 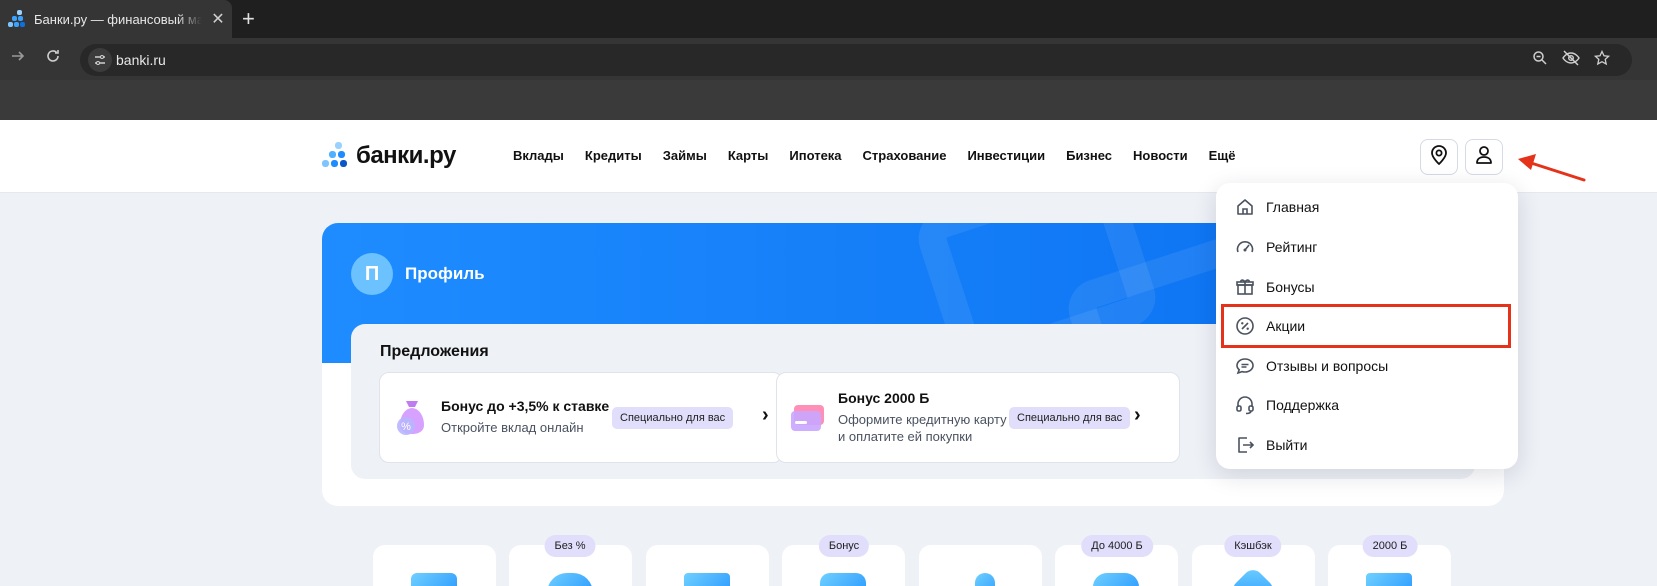 What do you see at coordinates (1245, 247) in the screenshot?
I see `speedometer-icon` at bounding box center [1245, 247].